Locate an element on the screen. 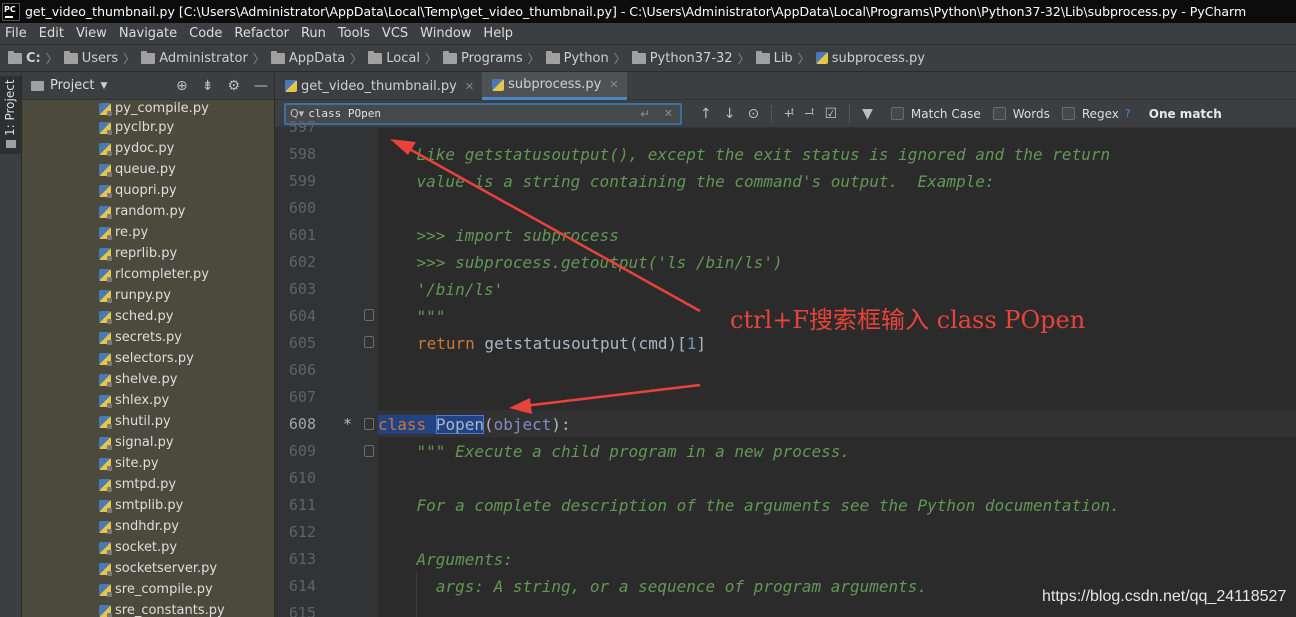 This screenshot has width=1296, height=617. file-tree-item: sre_constants.py is located at coordinates (148, 608).